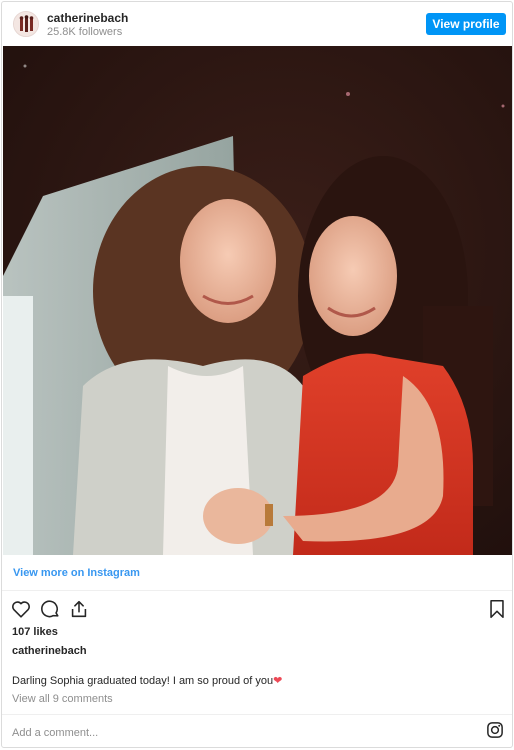 This screenshot has height=750, width=514. Describe the element at coordinates (50, 609) in the screenshot. I see `comment-bubble-icon` at that location.